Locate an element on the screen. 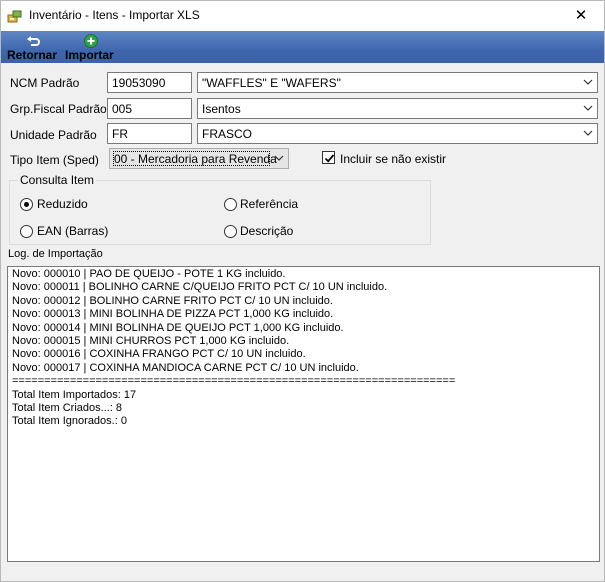  consulta-item-legend: Consulta Item is located at coordinates (57, 180).